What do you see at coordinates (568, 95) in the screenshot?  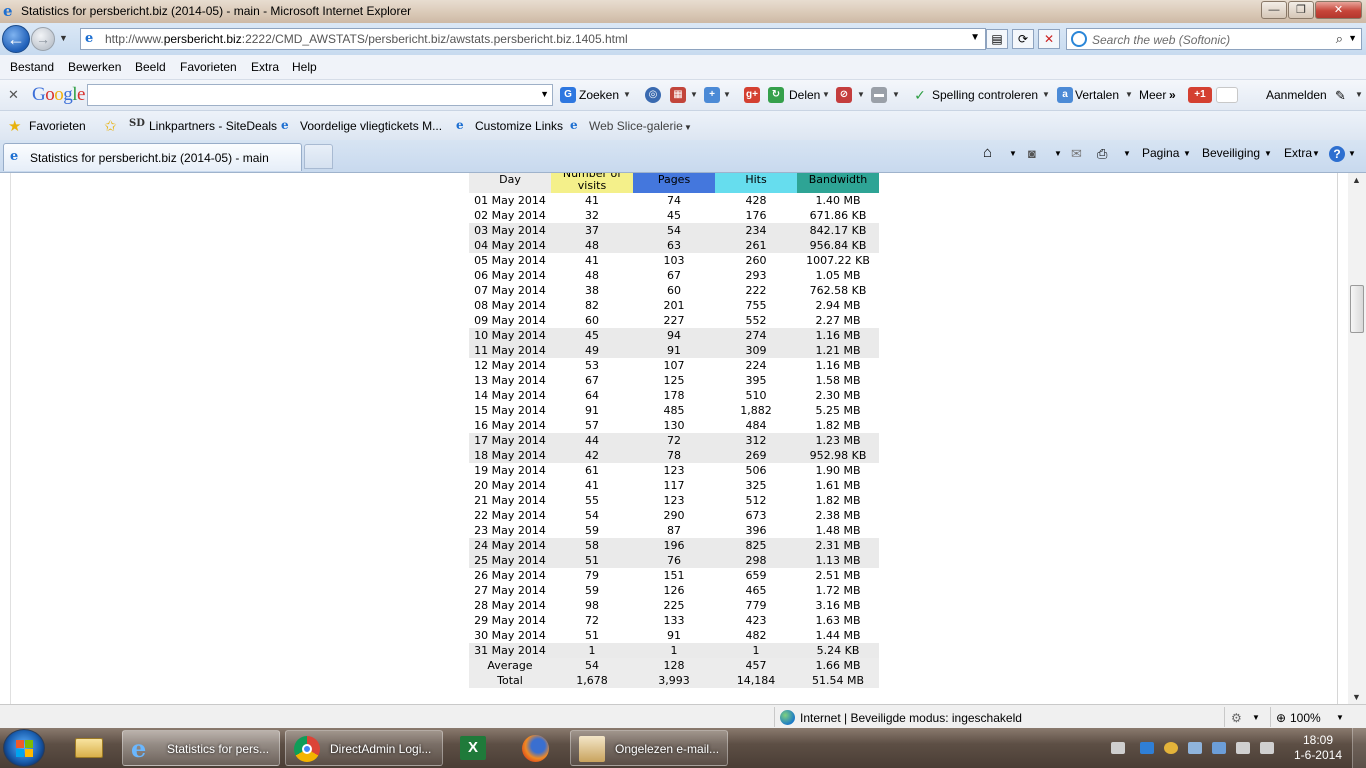 I see `google-search-icon: G` at bounding box center [568, 95].